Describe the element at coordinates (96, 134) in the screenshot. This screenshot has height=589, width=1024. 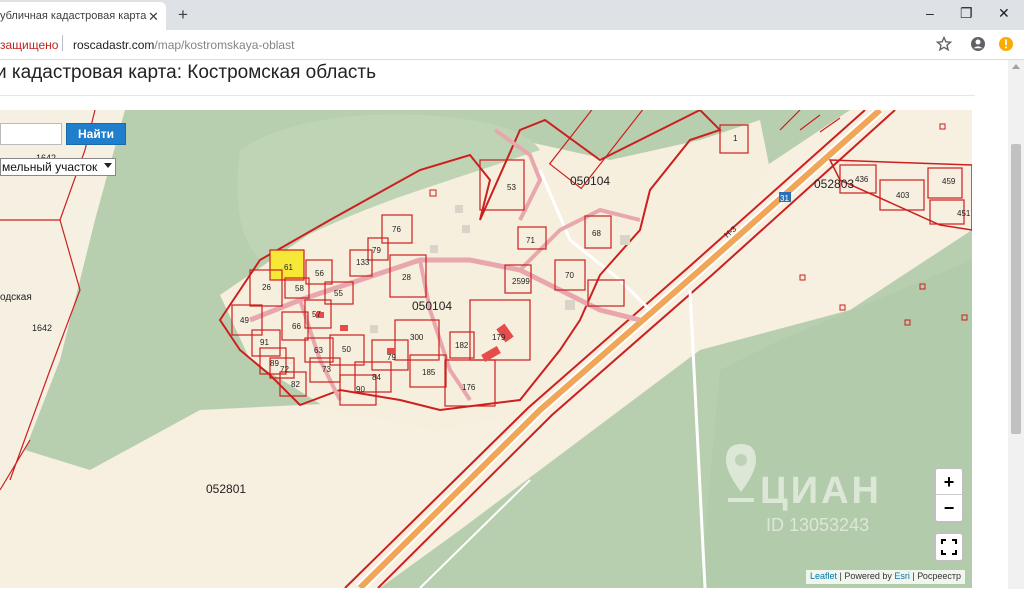
I see `search-button: Найти` at that location.